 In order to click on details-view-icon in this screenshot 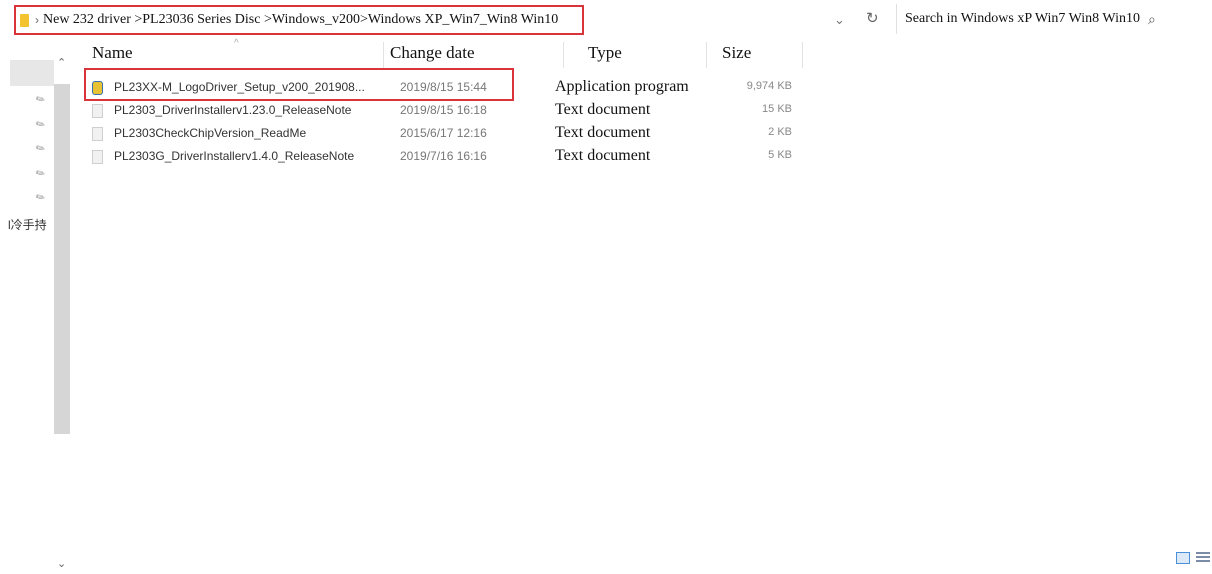, I will do `click(1183, 558)`.